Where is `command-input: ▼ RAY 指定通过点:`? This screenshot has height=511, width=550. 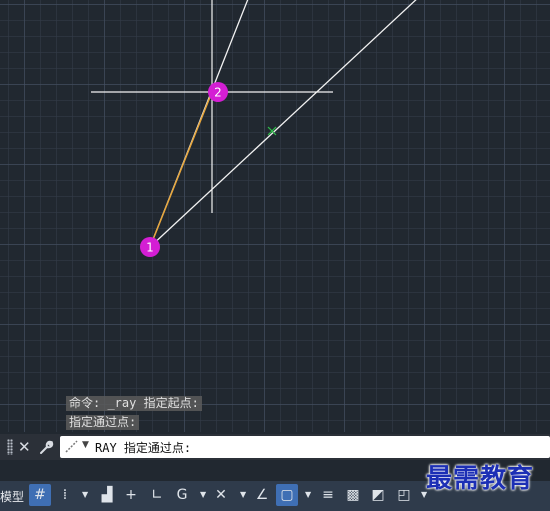
command-input: ▼ RAY 指定通过点: is located at coordinates (305, 447).